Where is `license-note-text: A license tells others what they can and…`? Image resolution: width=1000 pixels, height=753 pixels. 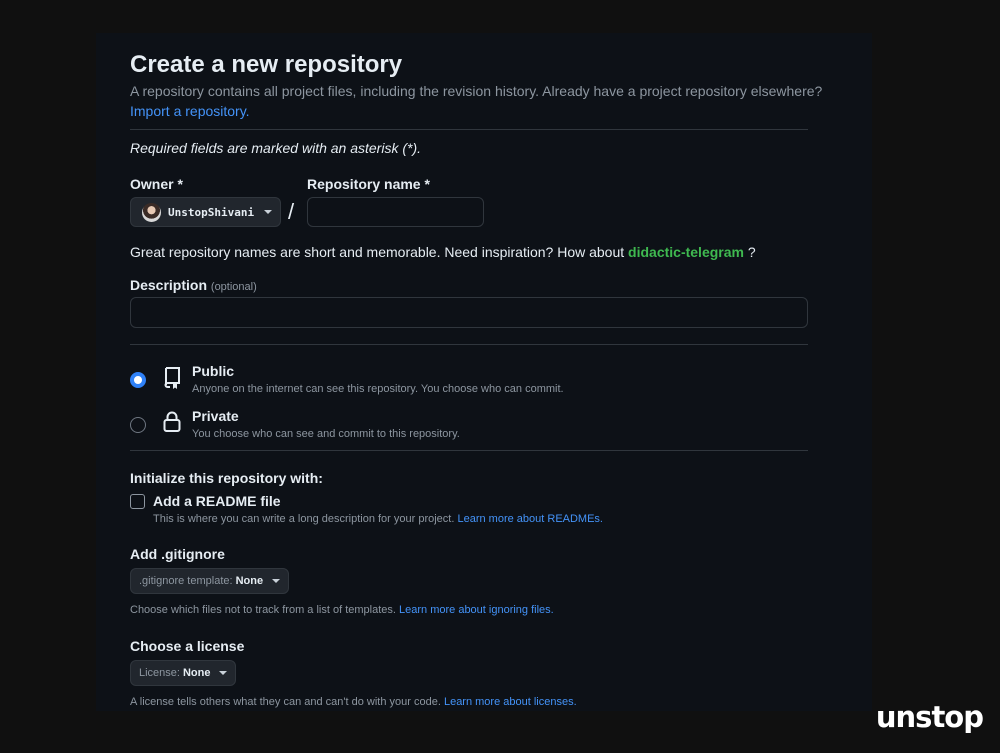
license-note-text: A license tells others what they can and… is located at coordinates (285, 702).